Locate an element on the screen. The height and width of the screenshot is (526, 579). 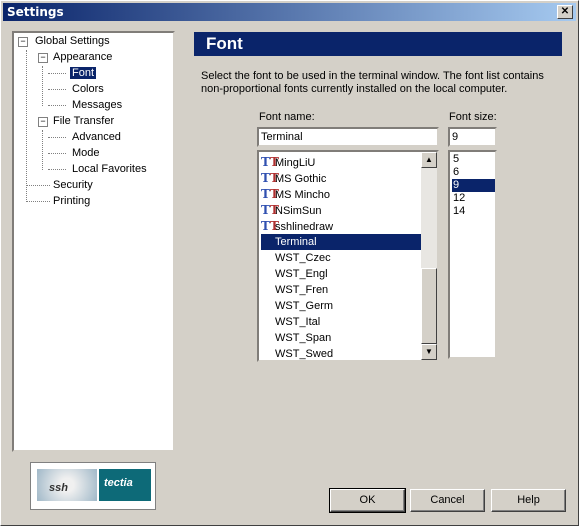
list-item: WST_Swed is located at coordinates (341, 353).